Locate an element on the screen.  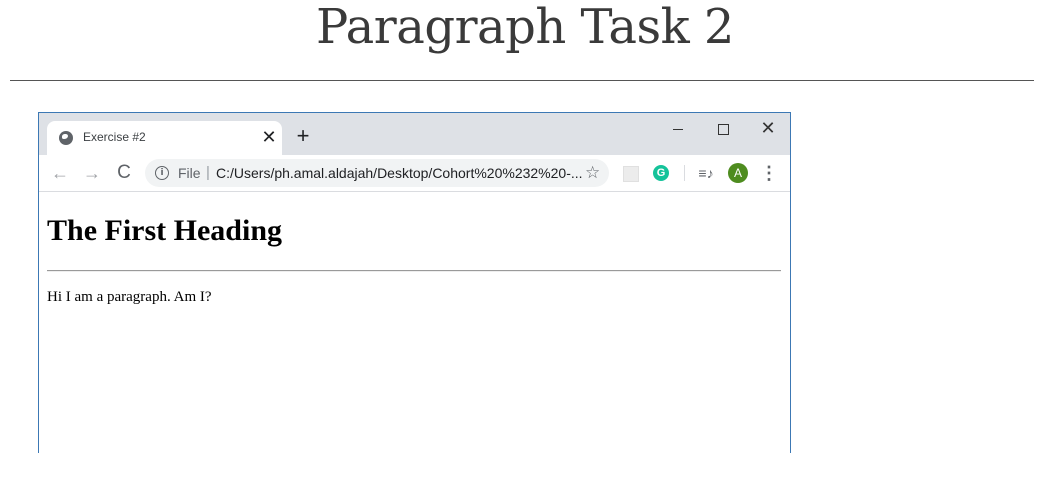
extension-placeholder-icon is located at coordinates (631, 174).